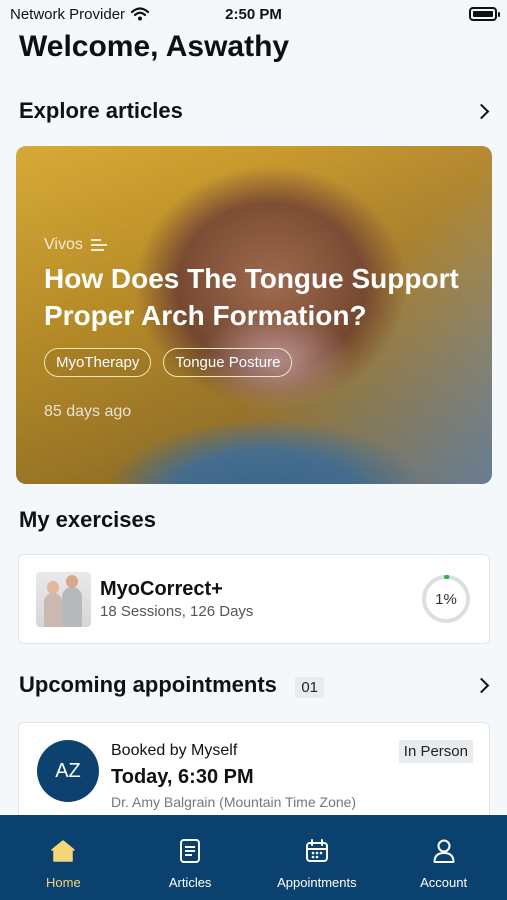 The height and width of the screenshot is (900, 507). Describe the element at coordinates (63, 851) in the screenshot. I see `home-icon` at that location.